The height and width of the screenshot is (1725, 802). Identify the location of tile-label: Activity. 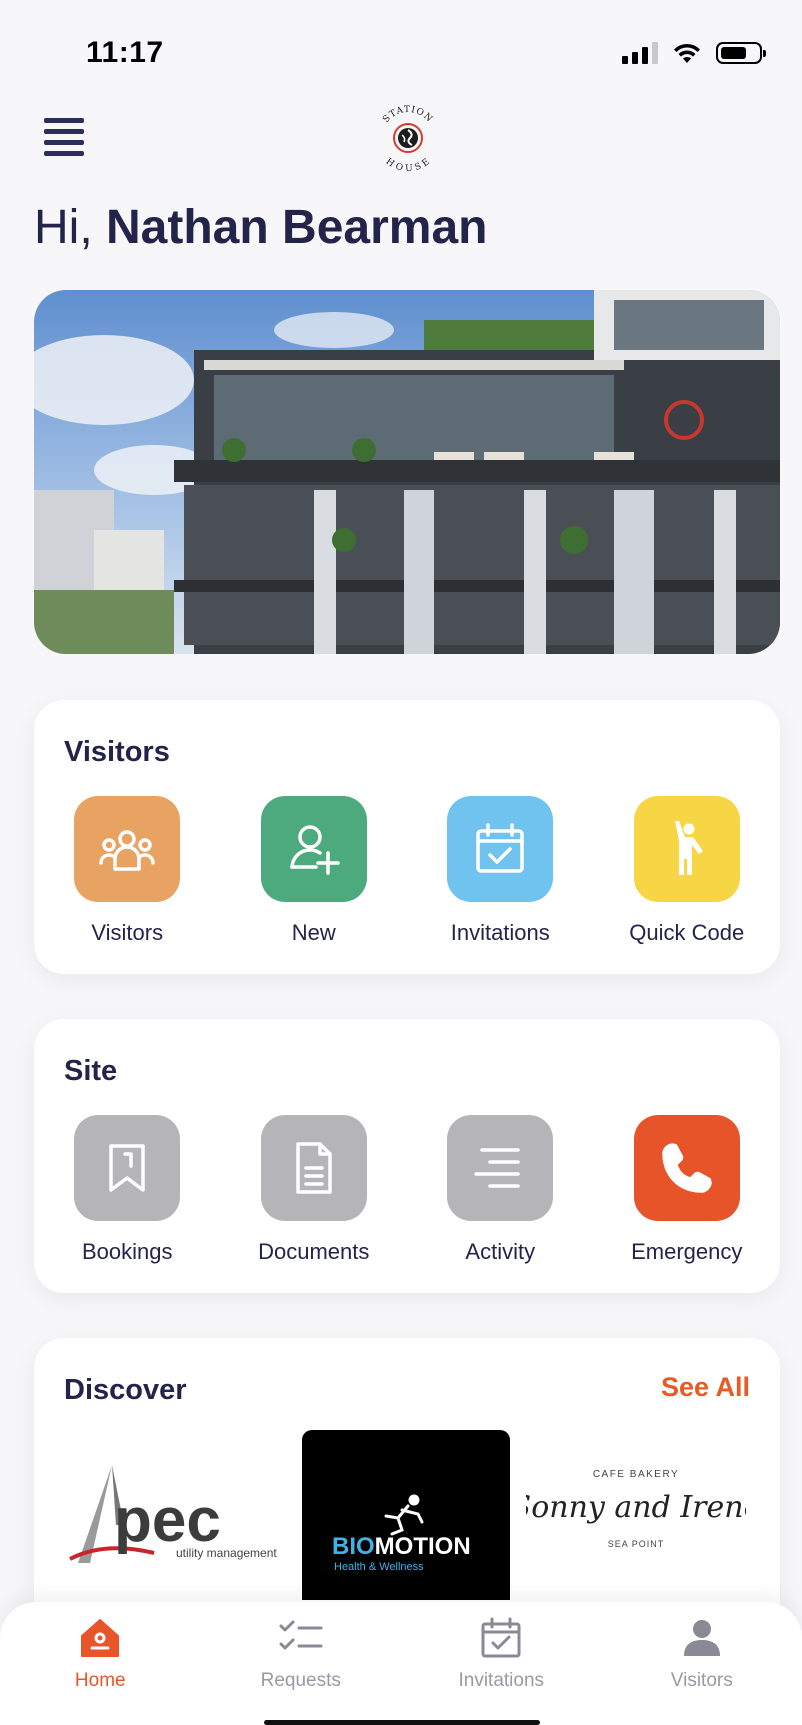
(500, 1251).